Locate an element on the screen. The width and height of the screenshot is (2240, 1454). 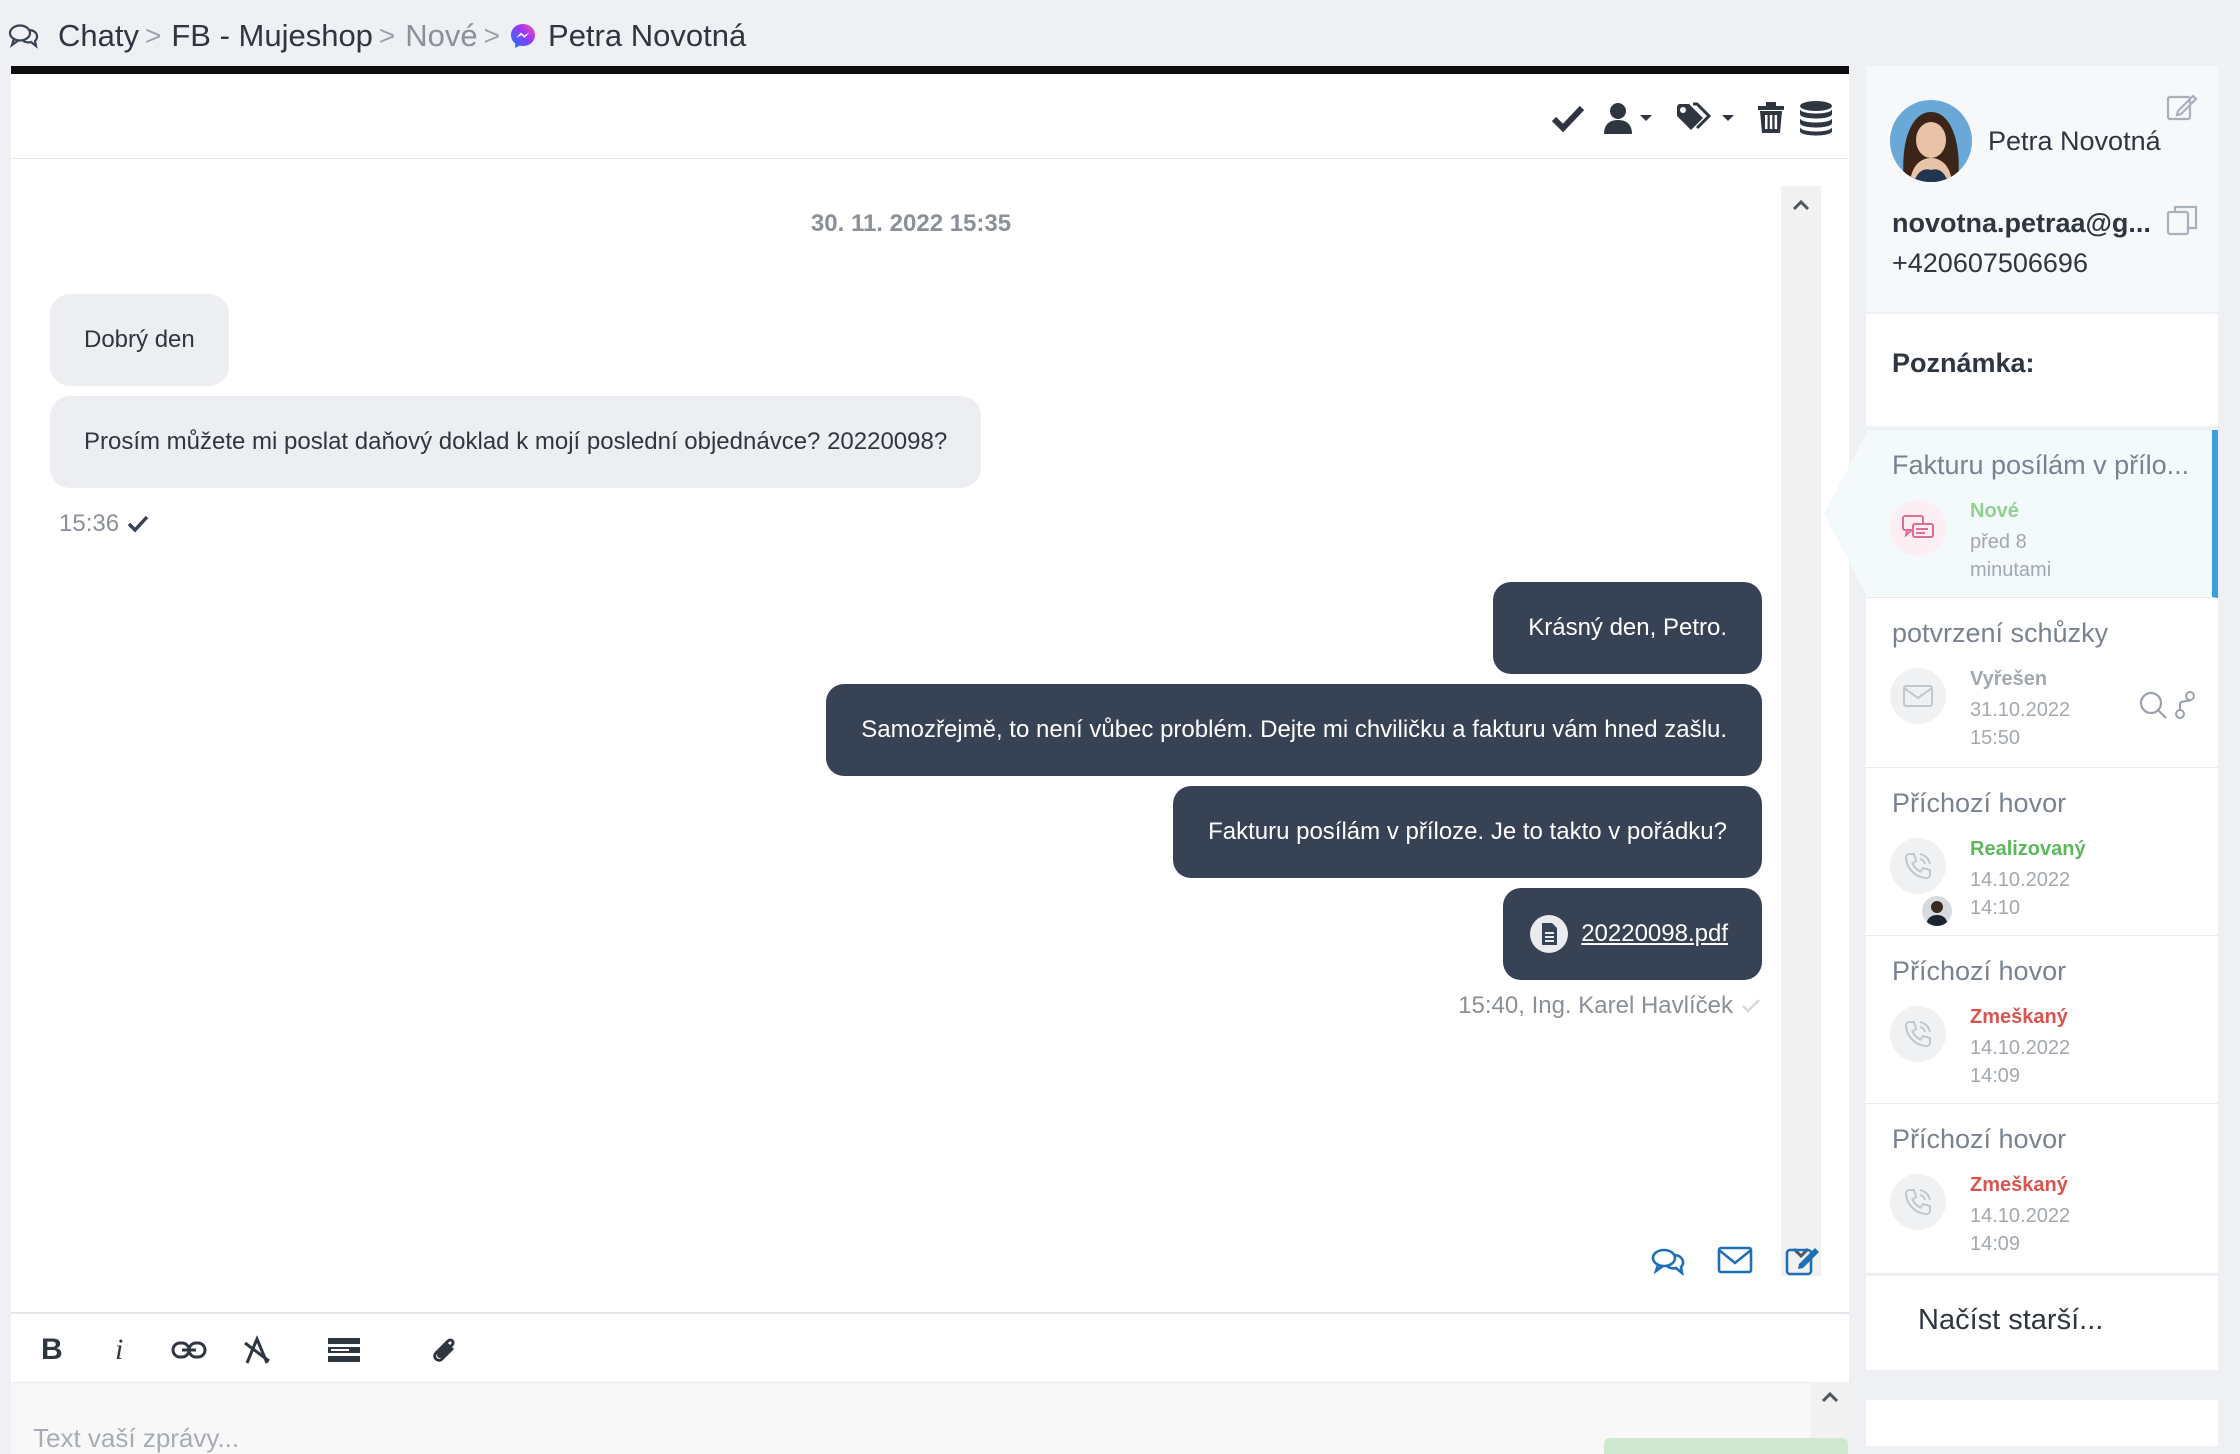
incoming-meta: 15:36 is located at coordinates (104, 524).